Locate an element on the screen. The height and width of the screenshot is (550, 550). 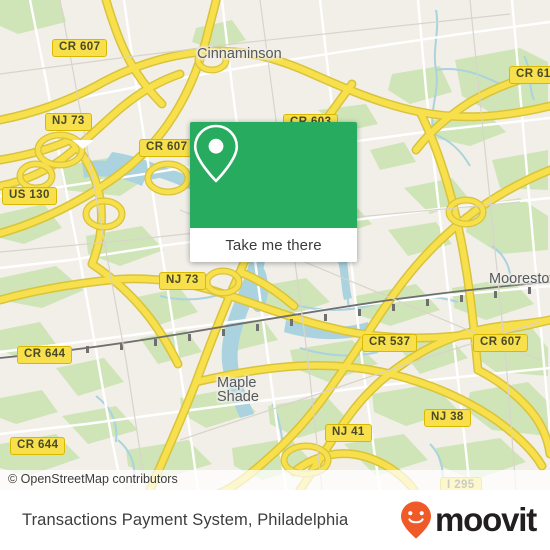
popup-pointer-tail is located at coordinates (83, 144).